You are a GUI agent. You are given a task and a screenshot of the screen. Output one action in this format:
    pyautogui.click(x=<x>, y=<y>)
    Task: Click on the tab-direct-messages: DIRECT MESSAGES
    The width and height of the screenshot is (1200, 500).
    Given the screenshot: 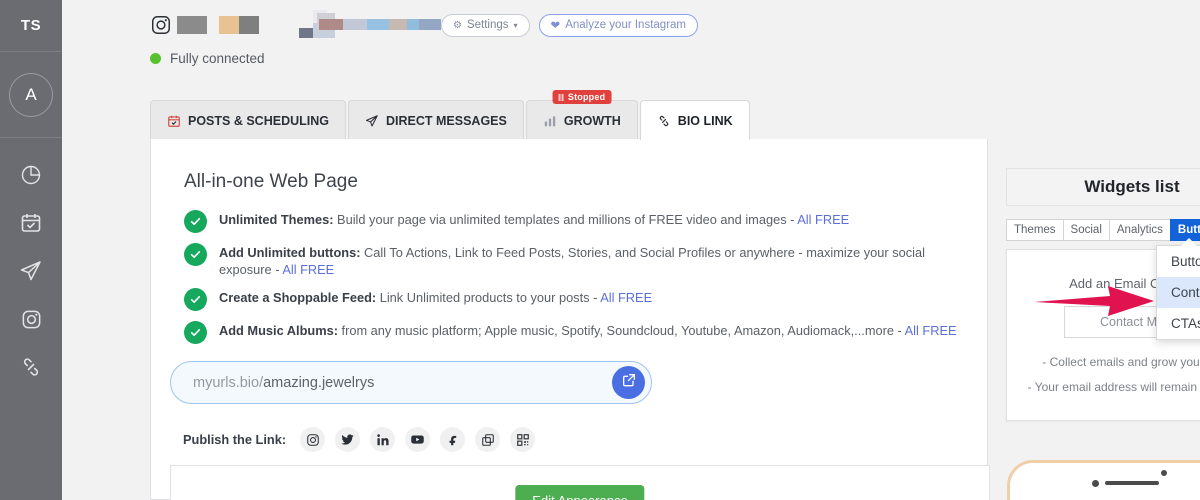 What is the action you would take?
    pyautogui.click(x=436, y=120)
    